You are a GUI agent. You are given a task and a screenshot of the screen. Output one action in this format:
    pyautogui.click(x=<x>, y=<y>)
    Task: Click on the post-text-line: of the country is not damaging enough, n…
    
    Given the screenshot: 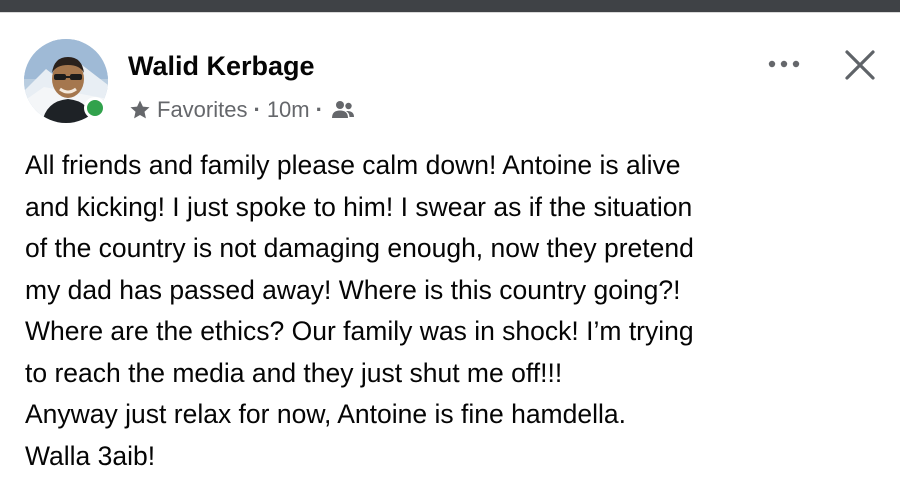 What is the action you would take?
    pyautogui.click(x=359, y=248)
    